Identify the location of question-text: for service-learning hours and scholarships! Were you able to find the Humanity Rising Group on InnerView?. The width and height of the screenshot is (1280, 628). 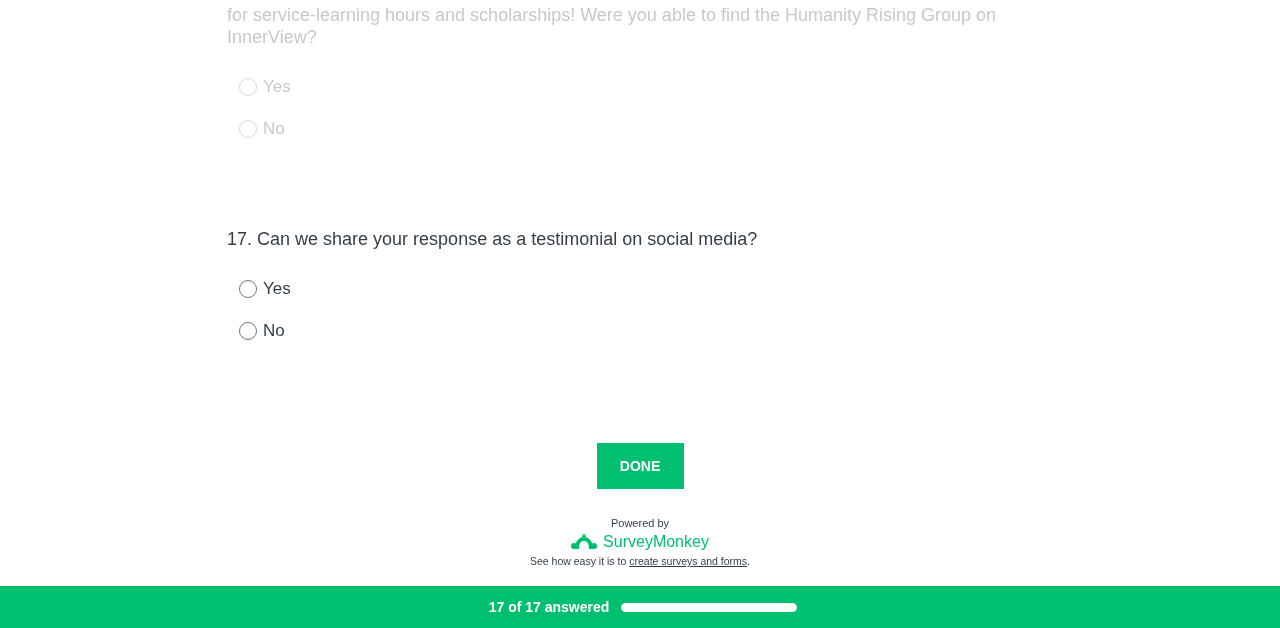
(612, 26).